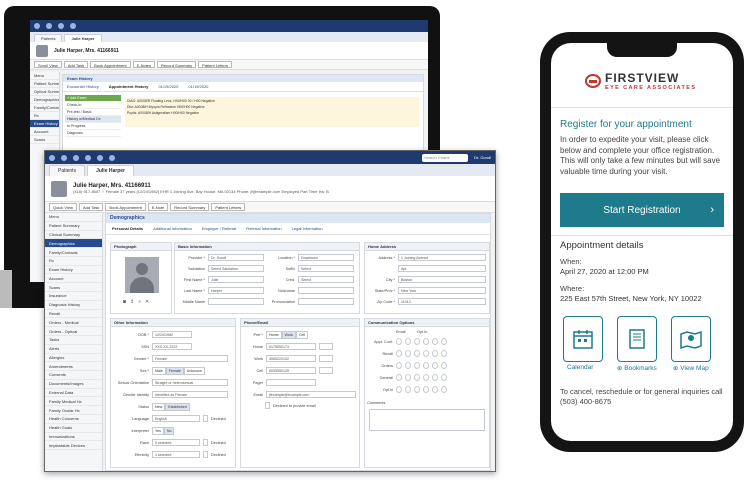 This screenshot has height=480, width=749. Describe the element at coordinates (583, 339) in the screenshot. I see `calendar-button` at that location.